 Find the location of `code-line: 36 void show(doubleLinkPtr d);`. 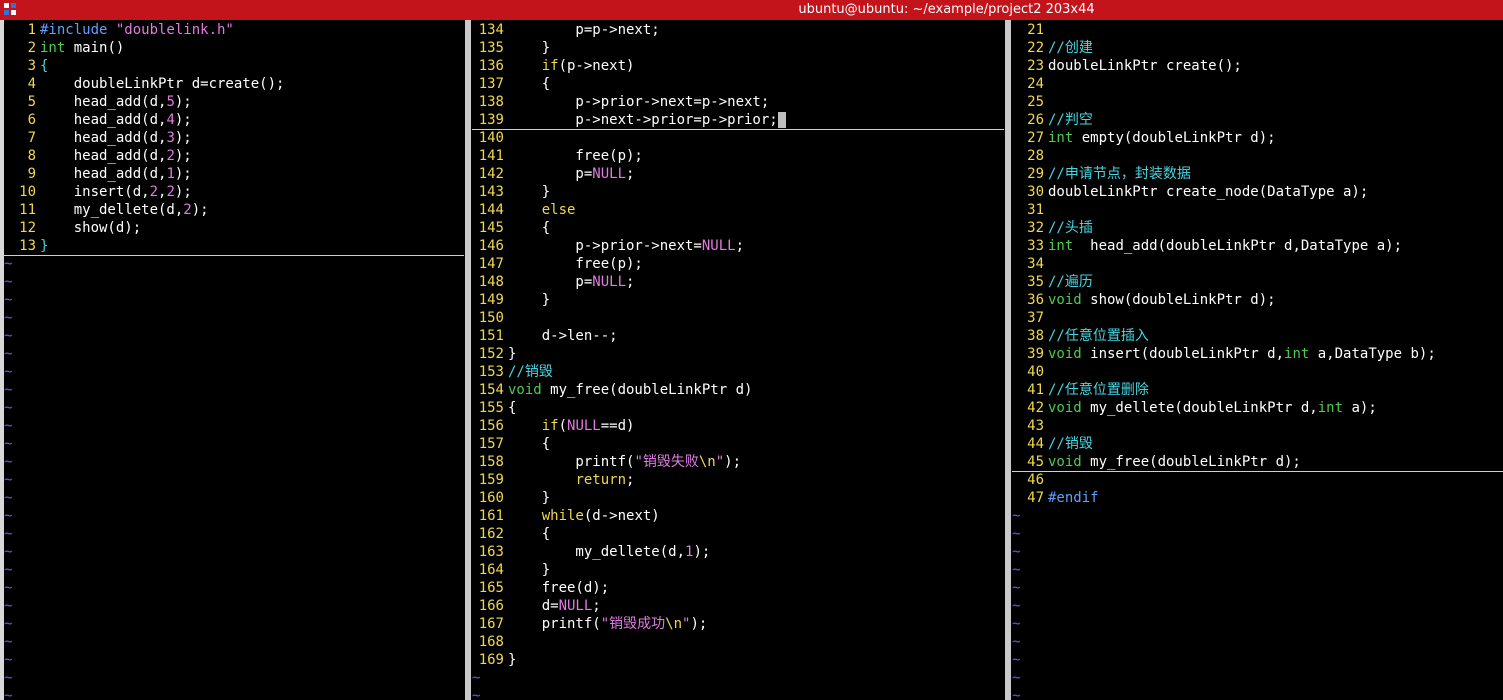

code-line: 36 void show(doubleLinkPtr d); is located at coordinates (1257, 300).